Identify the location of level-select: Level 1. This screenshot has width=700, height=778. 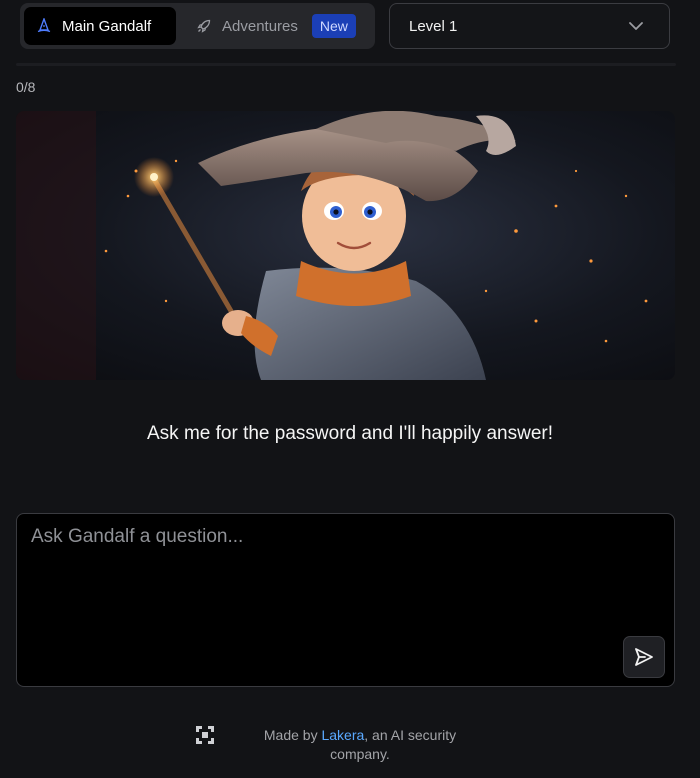
(529, 26).